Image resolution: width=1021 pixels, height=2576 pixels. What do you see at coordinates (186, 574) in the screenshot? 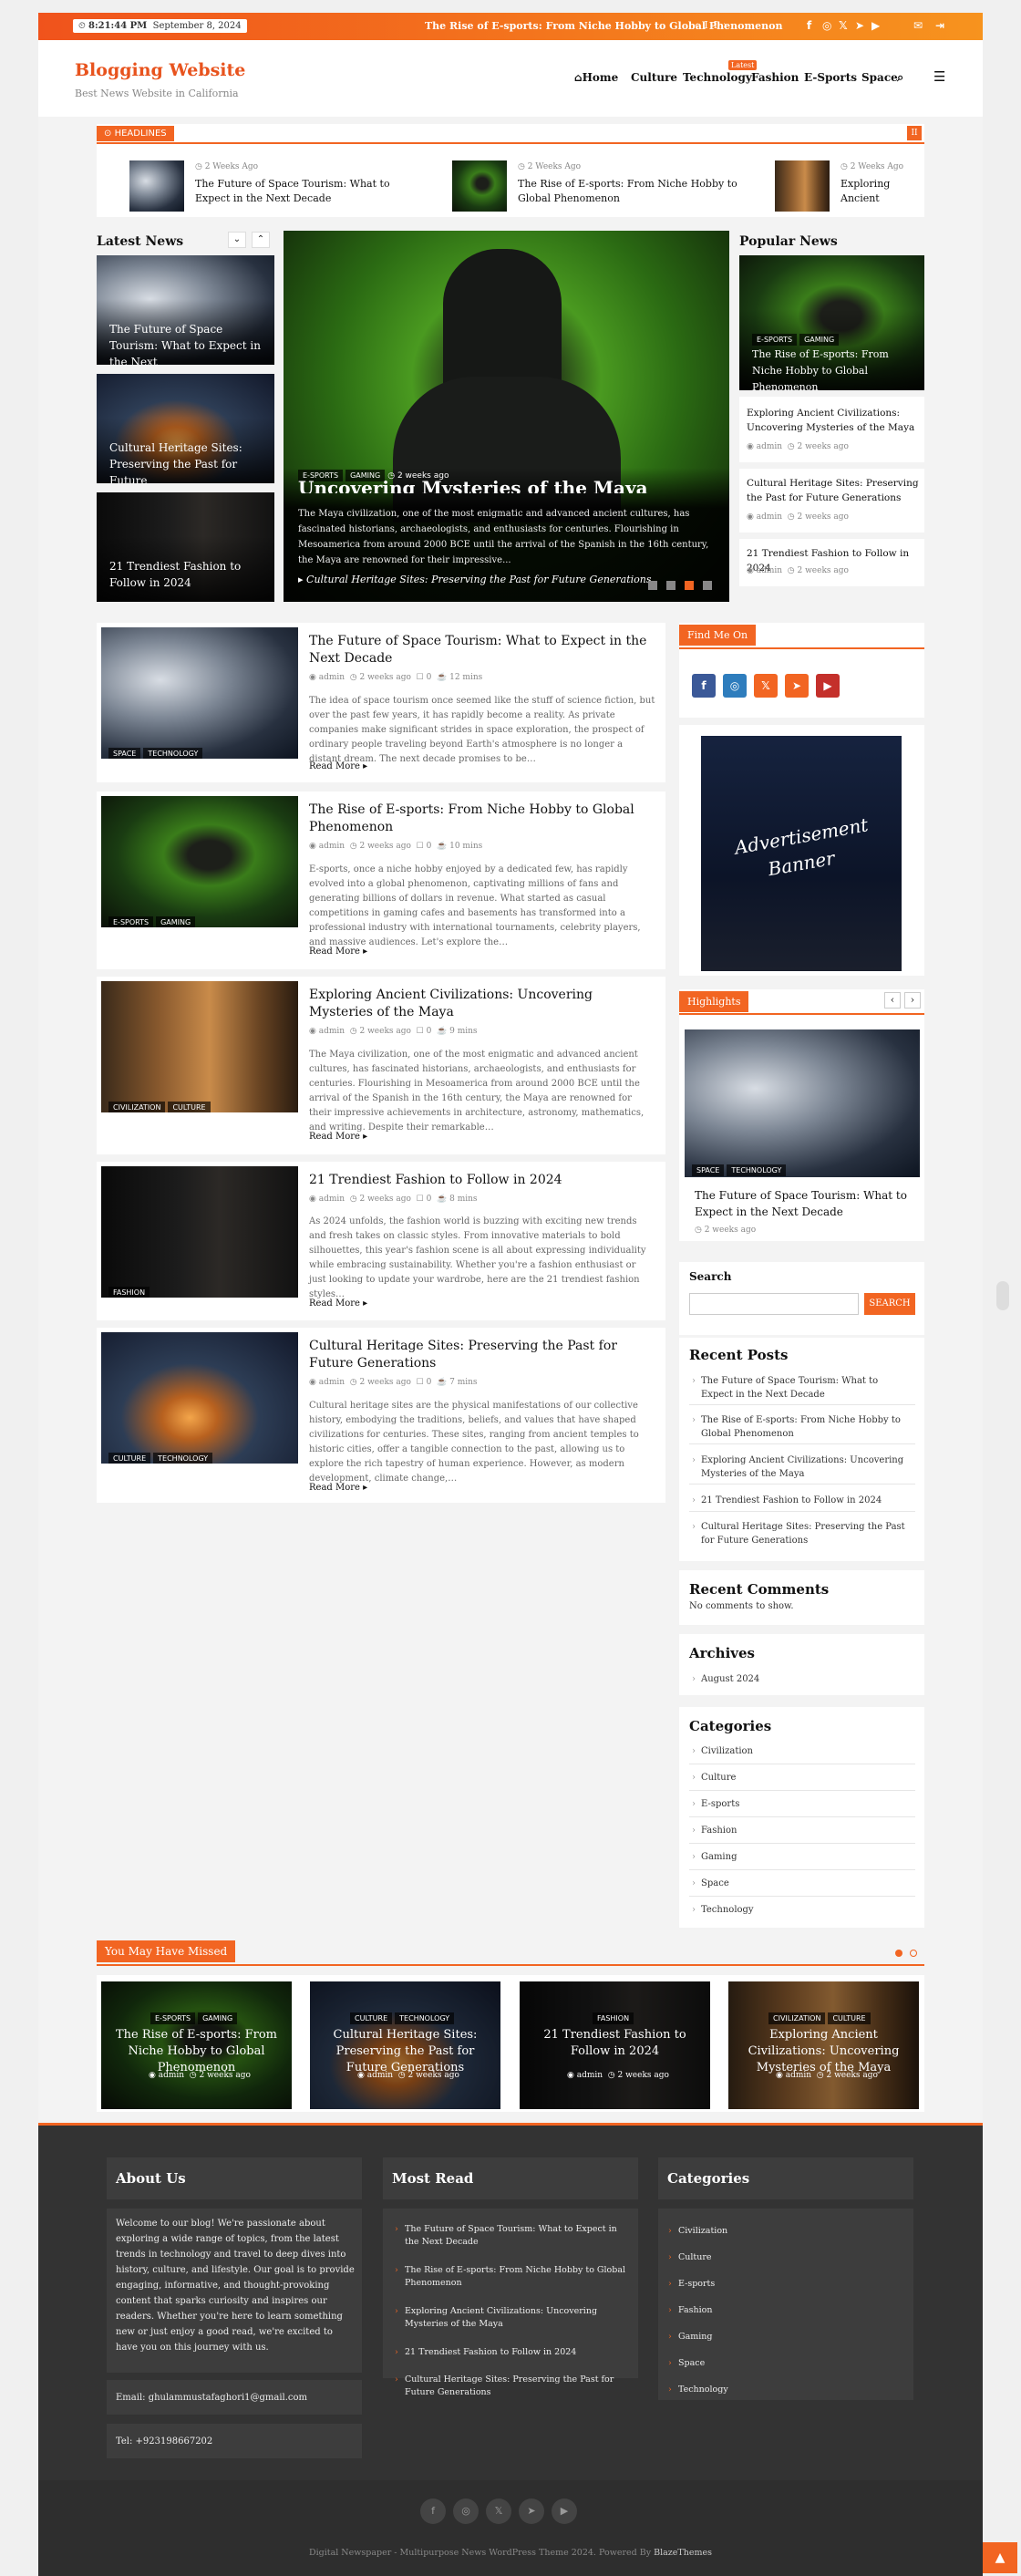
I see `latest-news-title-text: 21 Trendiest Fashion to Follow in 2024` at bounding box center [186, 574].